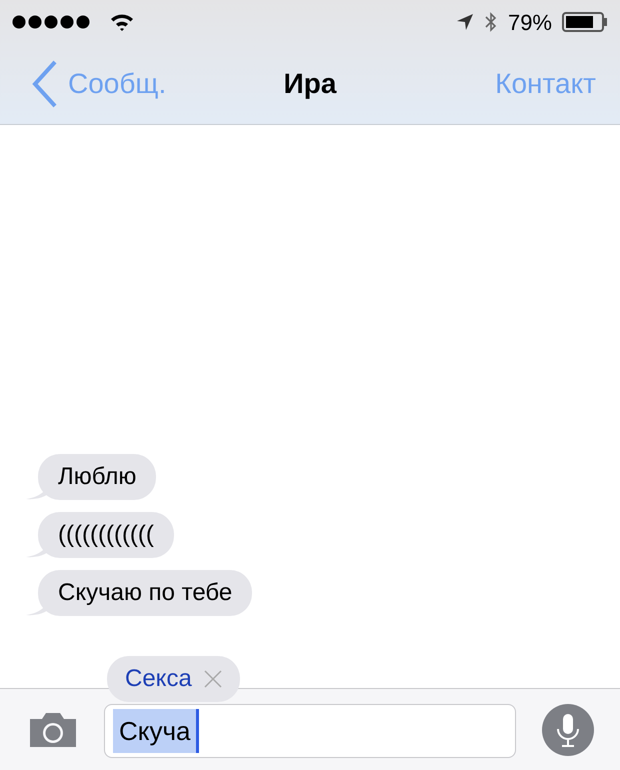 The image size is (620, 770). I want to click on conversation-title: Ира, so click(310, 84).